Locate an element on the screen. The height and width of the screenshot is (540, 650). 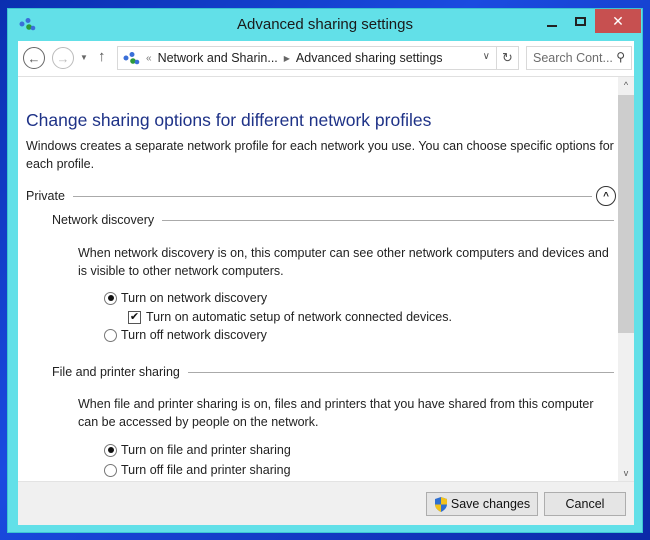
breadcrumb-advanced-sharing: Advanced sharing settings is located at coordinates (369, 58).